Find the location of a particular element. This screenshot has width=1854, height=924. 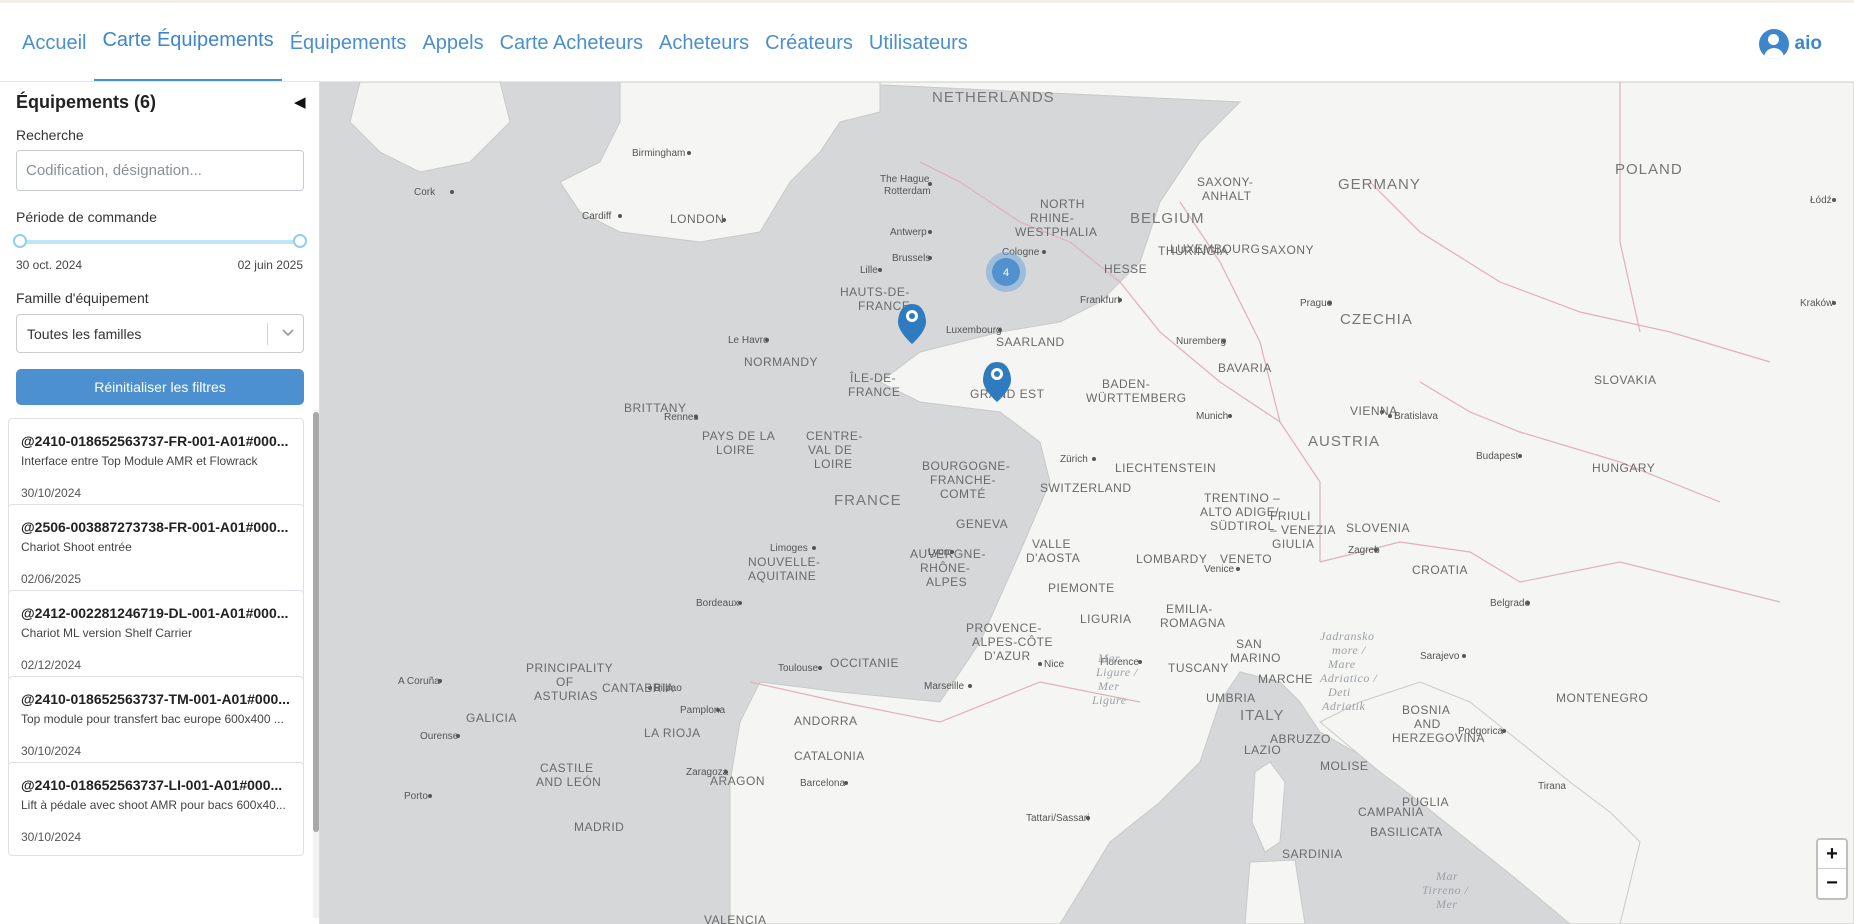

equipment-date: 30/10/2024 is located at coordinates (51, 751).